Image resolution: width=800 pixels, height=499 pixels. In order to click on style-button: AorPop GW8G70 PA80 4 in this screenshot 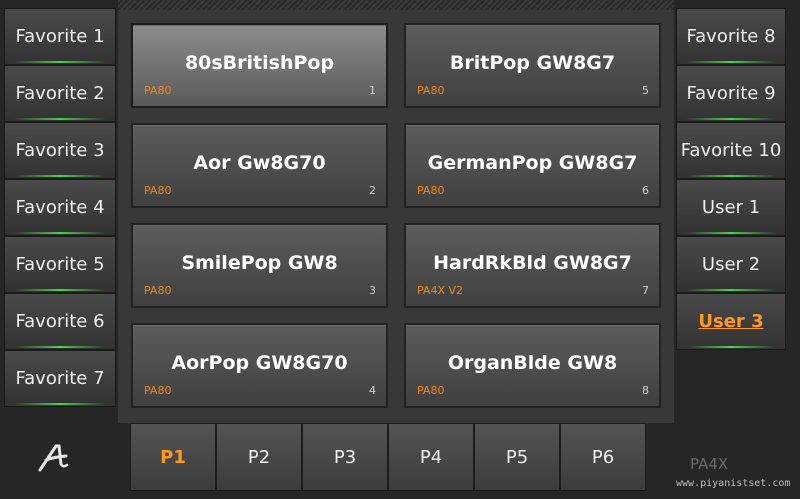, I will do `click(259, 365)`.